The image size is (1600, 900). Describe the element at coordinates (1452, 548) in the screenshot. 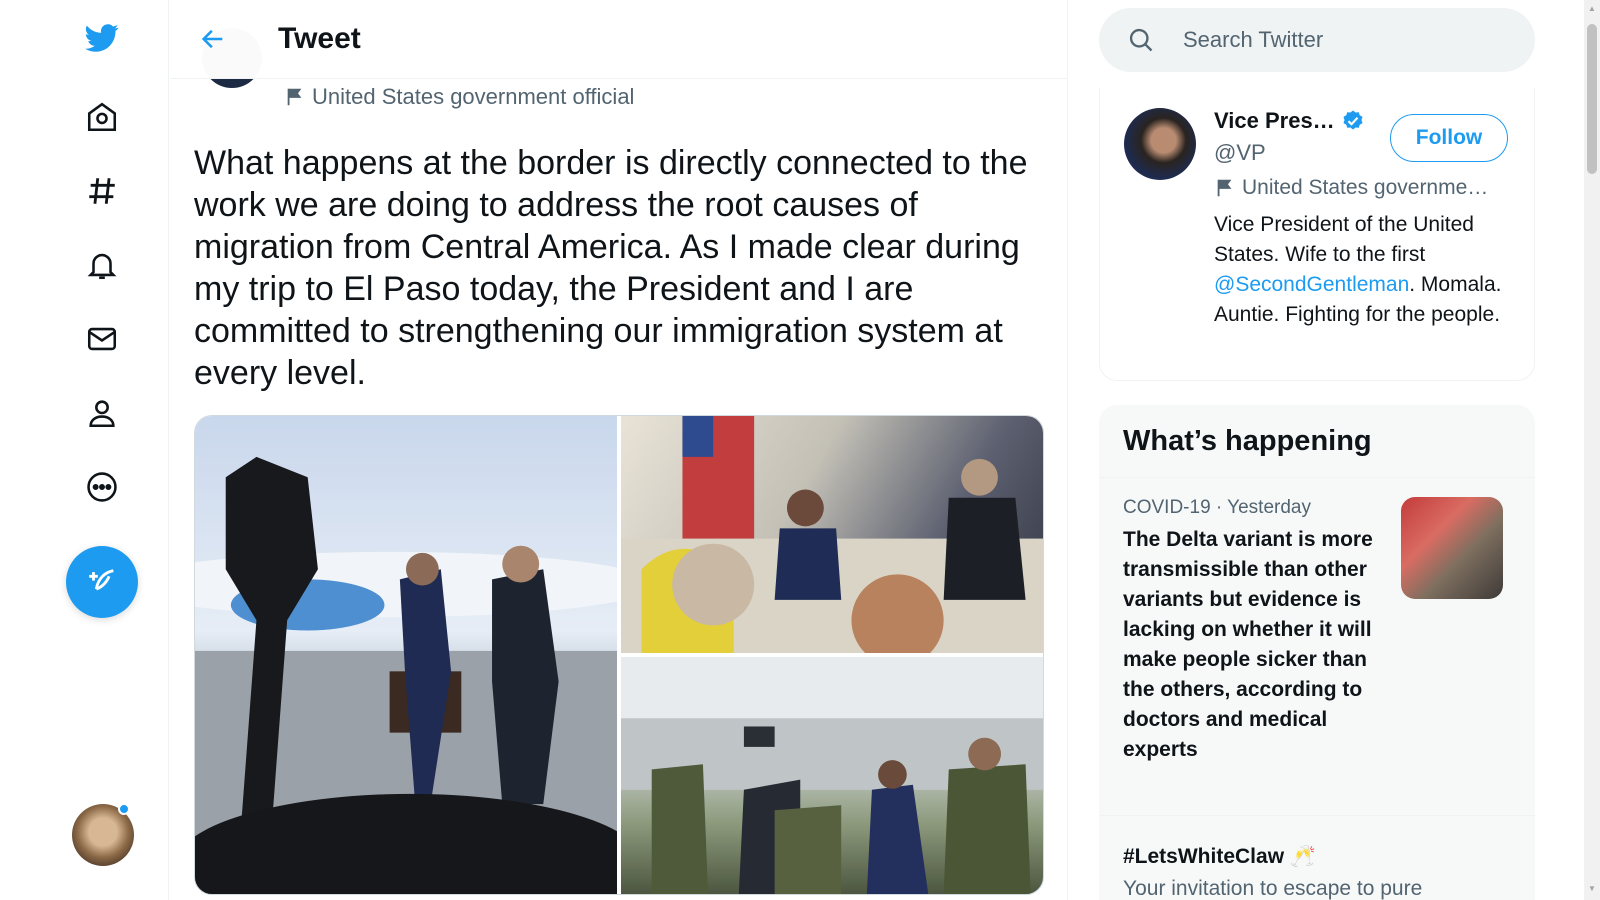

I see `trend-thumbnail` at that location.